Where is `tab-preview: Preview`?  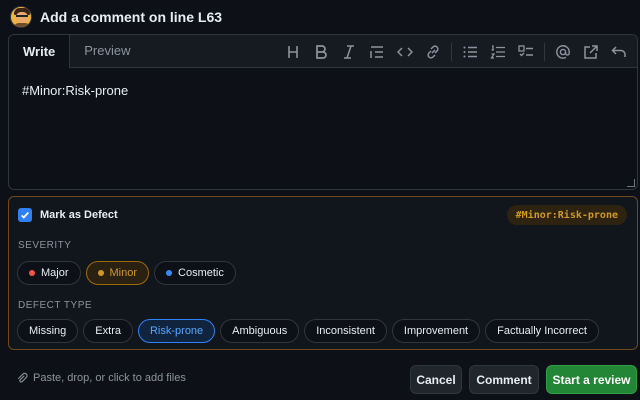
tab-preview: Preview is located at coordinates (107, 51).